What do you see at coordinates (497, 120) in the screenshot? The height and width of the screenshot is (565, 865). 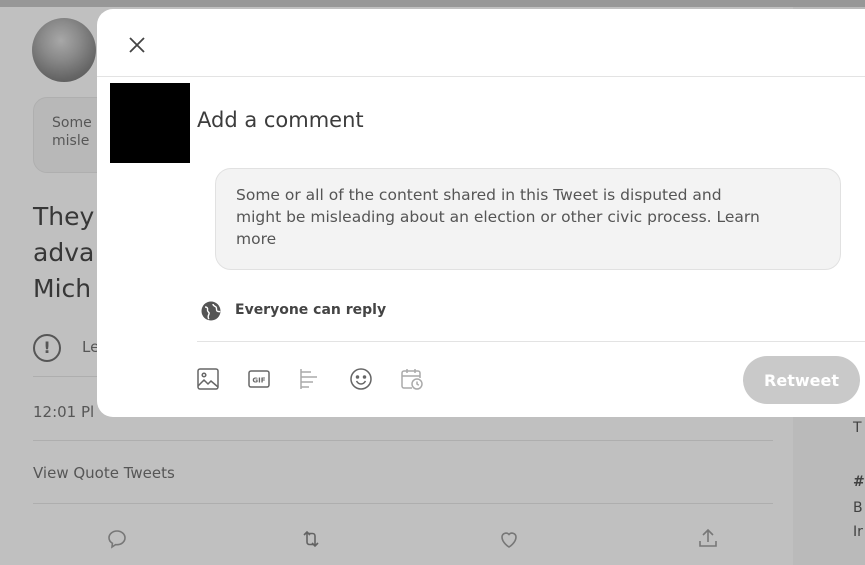 I see `comment-input` at bounding box center [497, 120].